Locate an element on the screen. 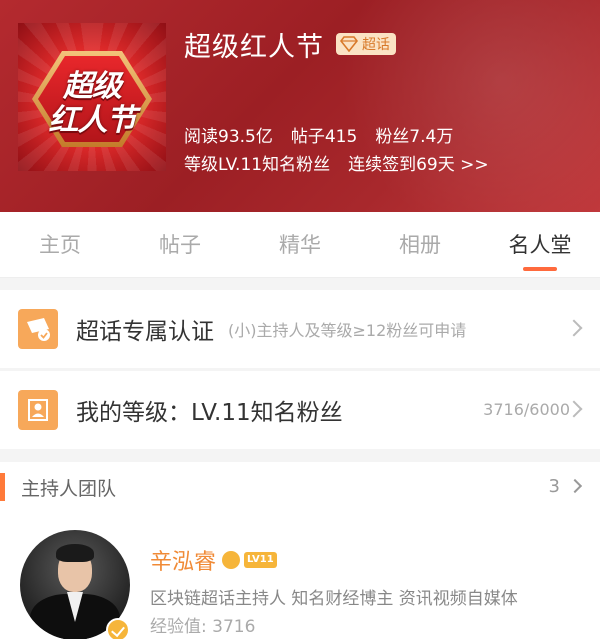 The height and width of the screenshot is (639, 600). level-row: 等级LV.11知名粉丝 连续签到69天 >> is located at coordinates (336, 162).